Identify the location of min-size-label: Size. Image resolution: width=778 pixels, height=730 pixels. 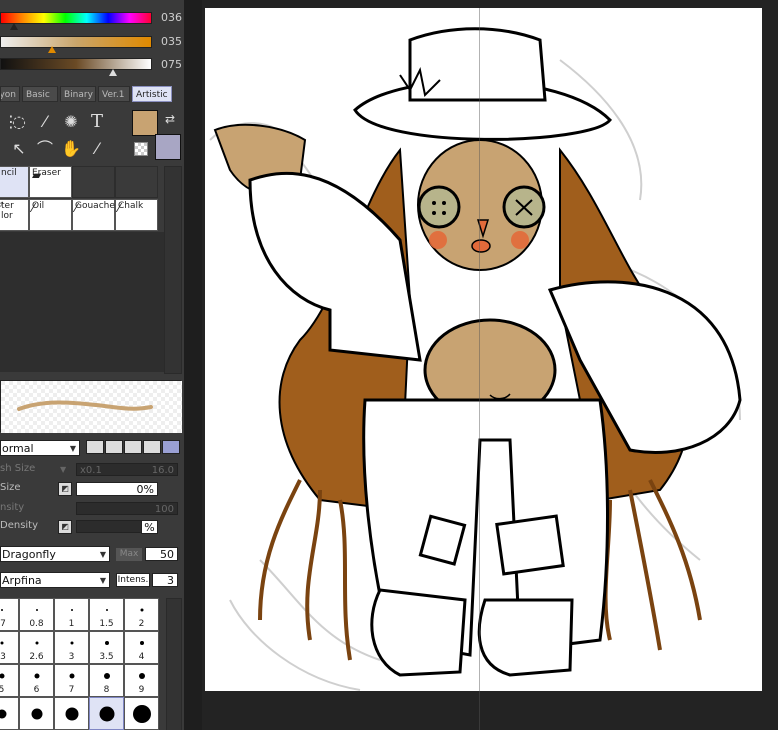
(10, 487).